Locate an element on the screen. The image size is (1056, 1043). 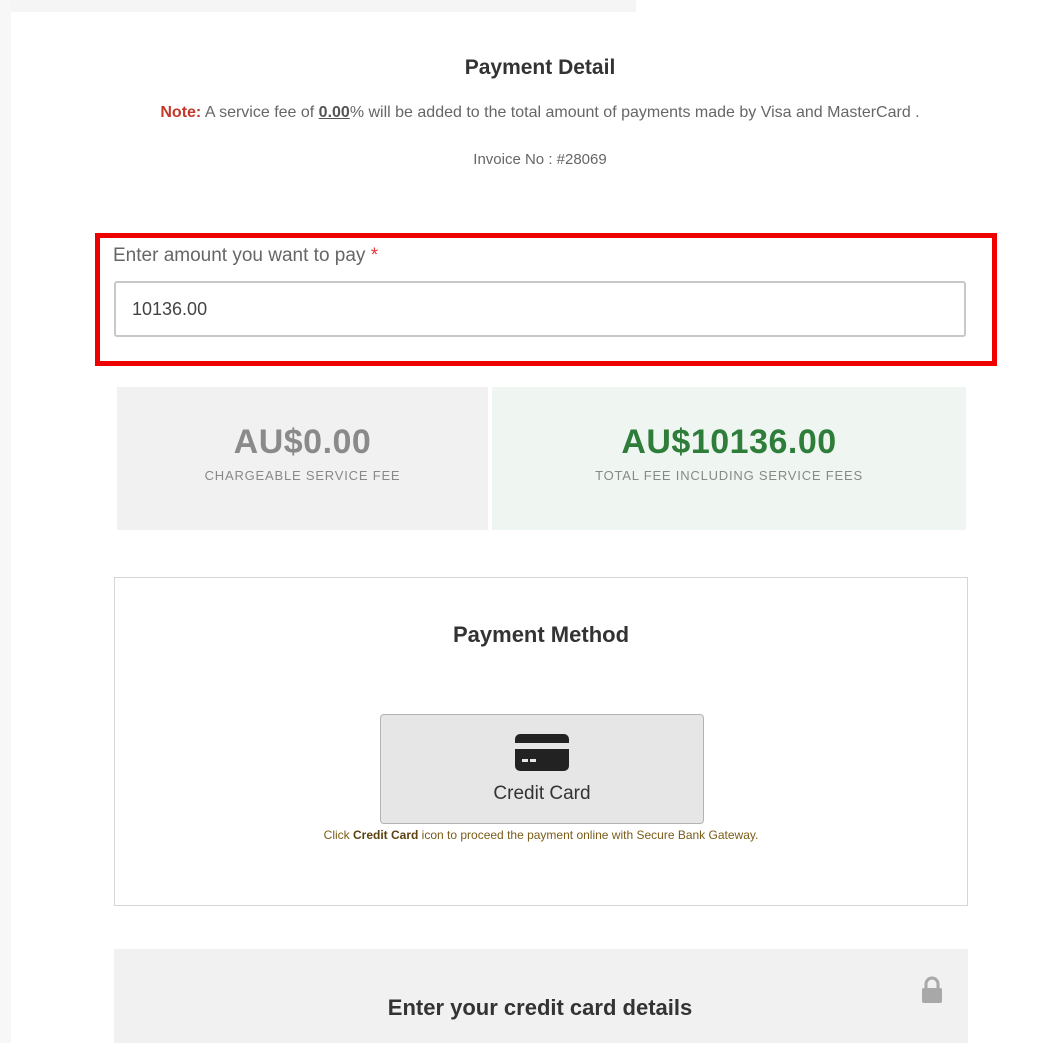
credit-card-icon is located at coordinates (542, 752).